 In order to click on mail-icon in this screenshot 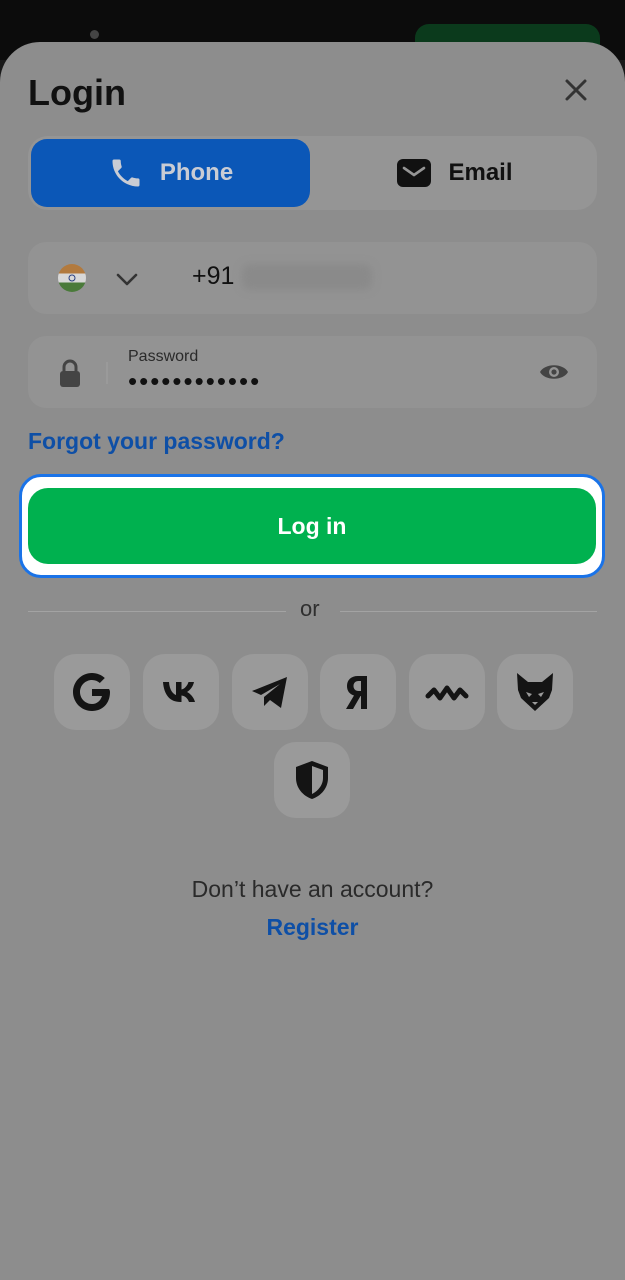, I will do `click(414, 173)`.